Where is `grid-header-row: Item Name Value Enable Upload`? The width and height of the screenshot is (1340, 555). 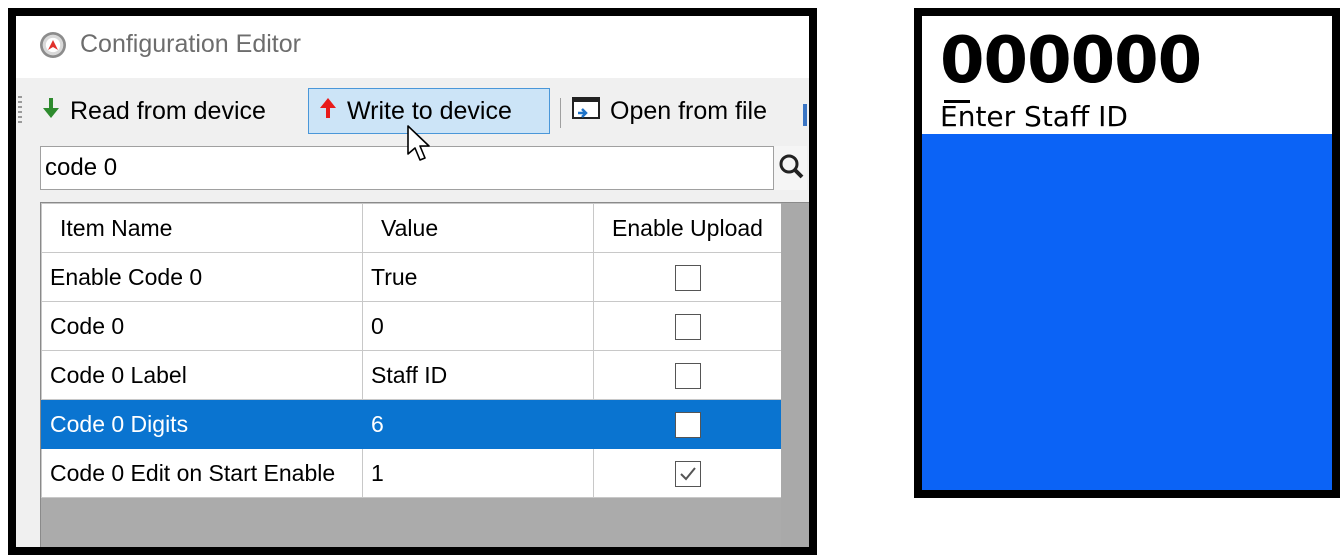 grid-header-row: Item Name Value Enable Upload is located at coordinates (411, 228).